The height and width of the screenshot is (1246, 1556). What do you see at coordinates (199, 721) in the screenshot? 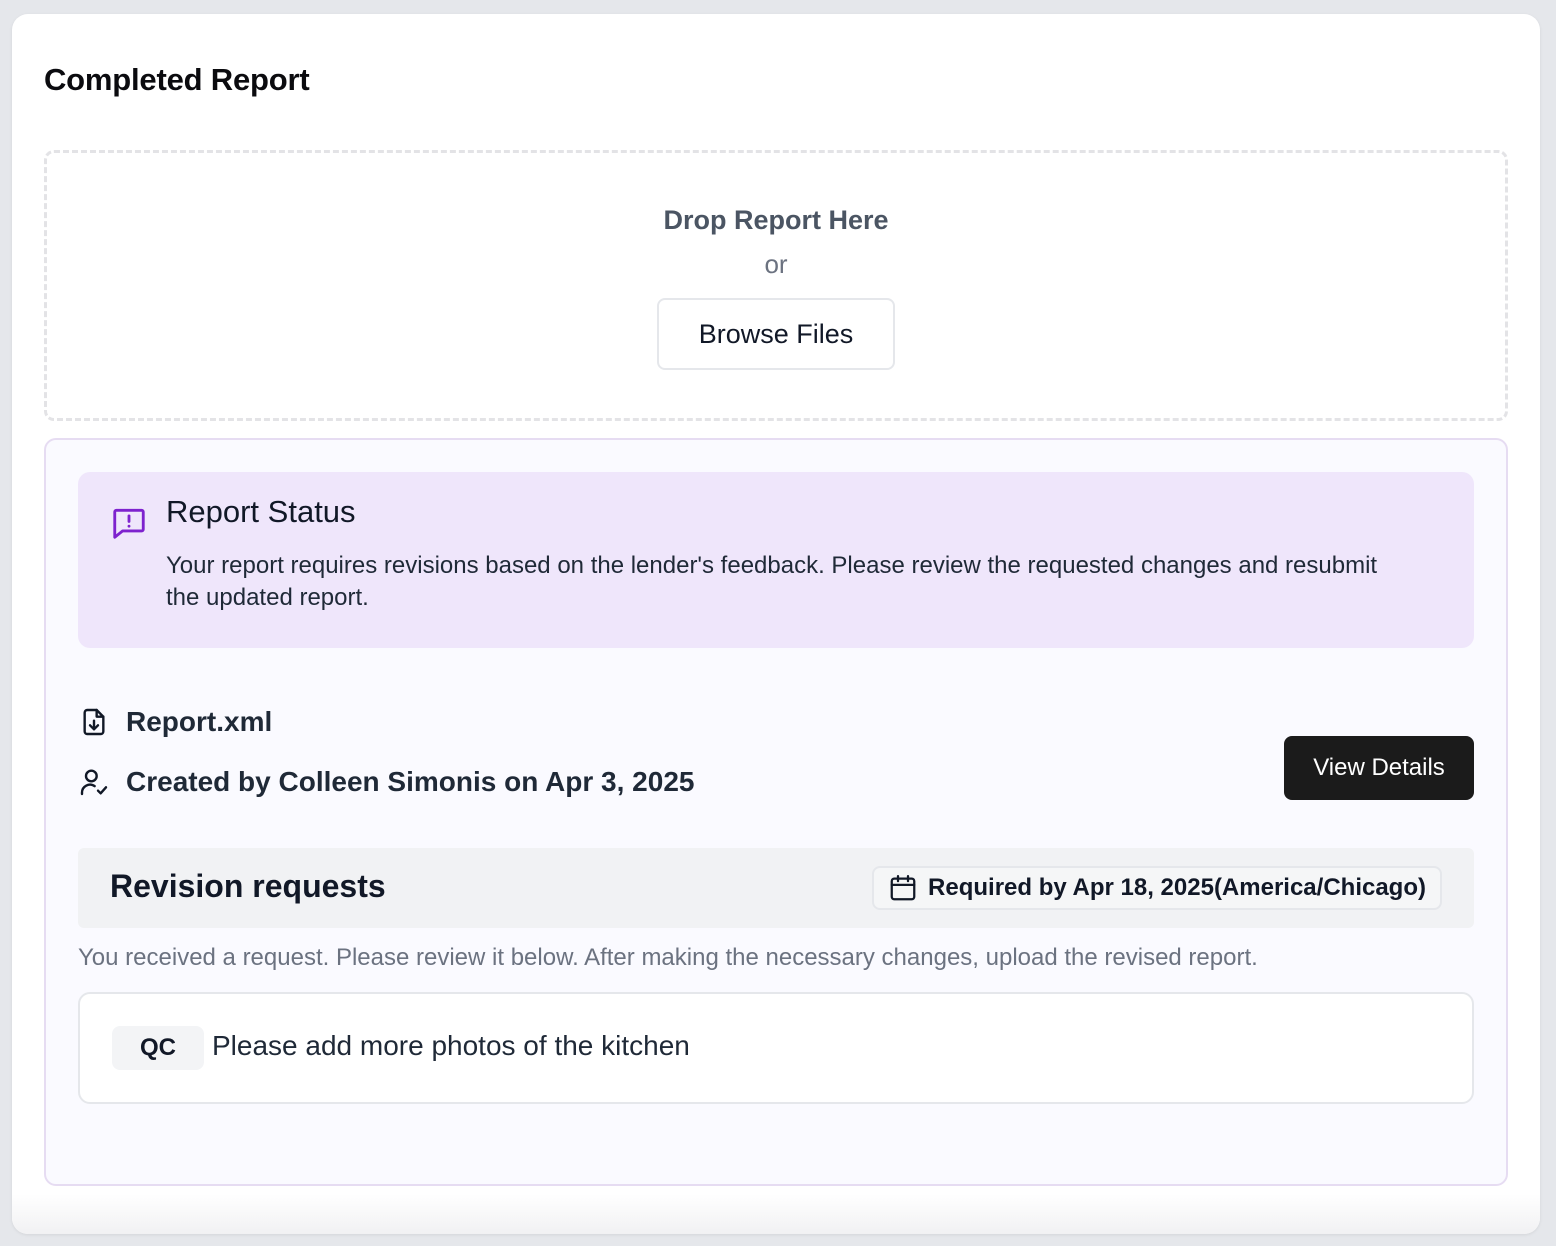
I see `file-name: Report.xml` at bounding box center [199, 721].